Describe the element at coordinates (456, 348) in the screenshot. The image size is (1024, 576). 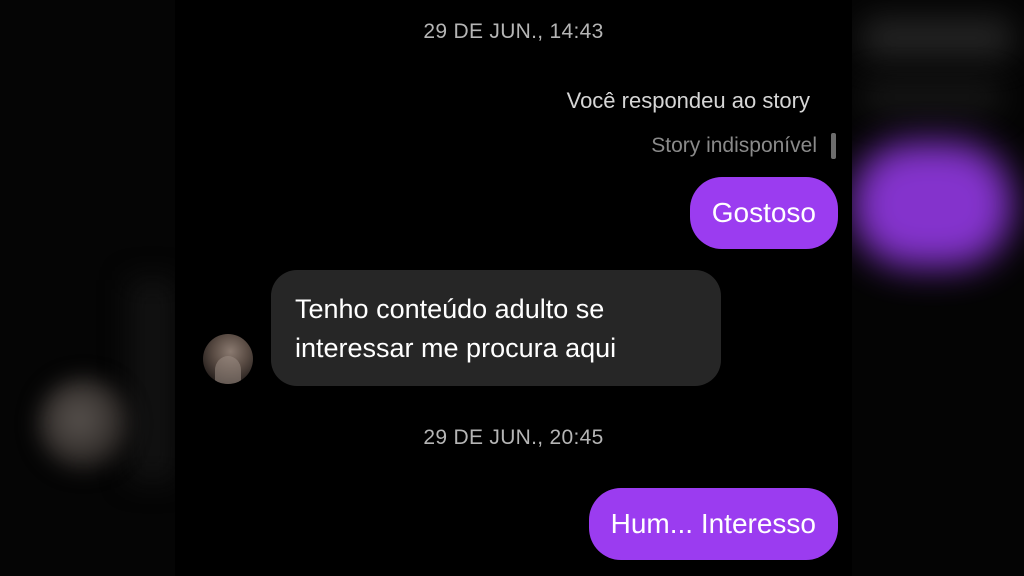
I see `message-text-line: interessar me procura aqui` at that location.